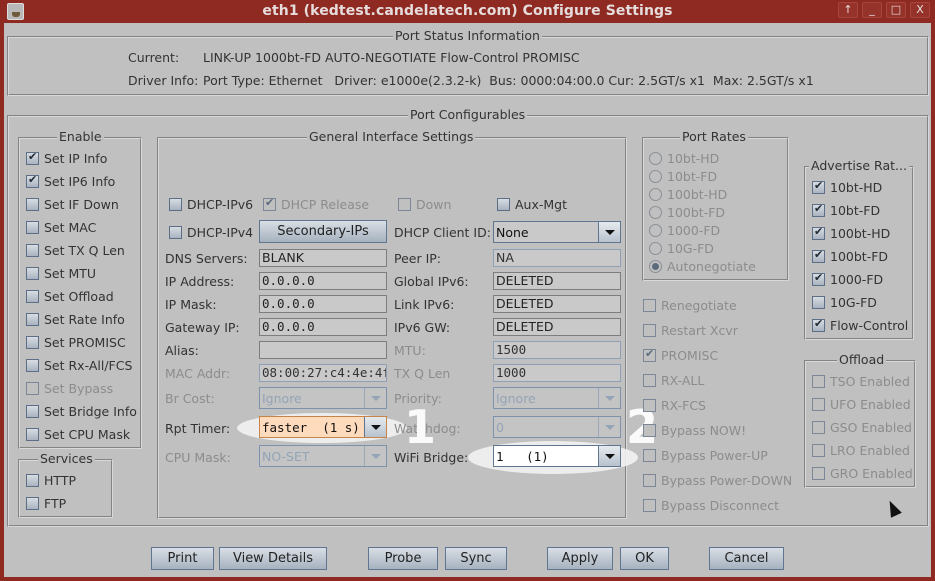 Image resolution: width=935 pixels, height=581 pixels. What do you see at coordinates (323, 327) in the screenshot?
I see `gateway-ip-input: 0.0.0.0` at bounding box center [323, 327].